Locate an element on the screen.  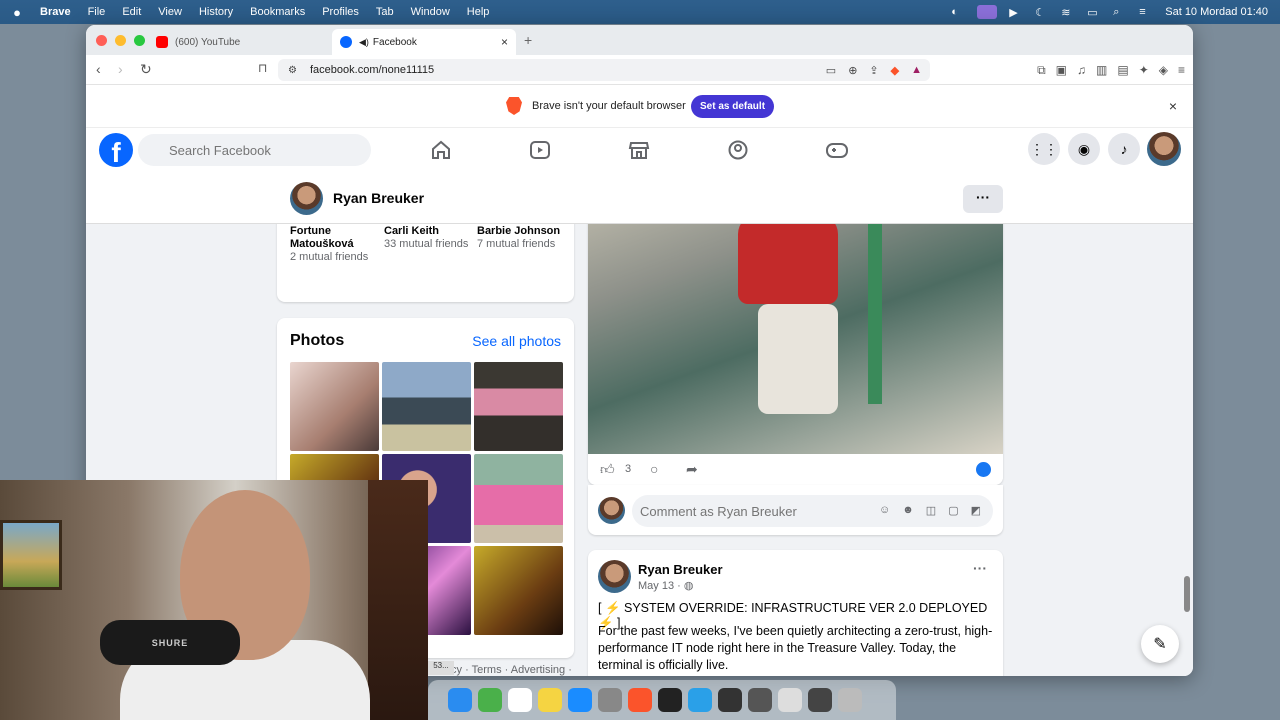
sidebar-icon: ▥ is located at coordinates (1101, 70).